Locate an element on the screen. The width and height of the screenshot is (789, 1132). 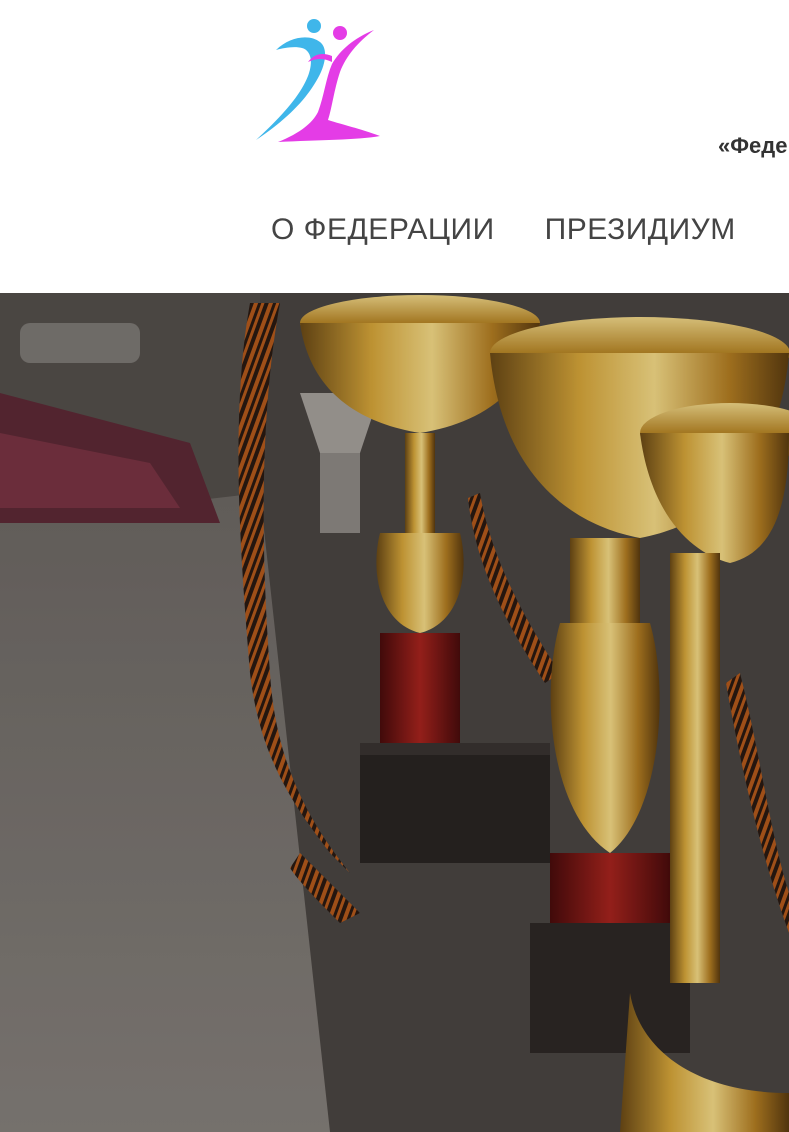
dancers-logo-icon is located at coordinates (318, 80).